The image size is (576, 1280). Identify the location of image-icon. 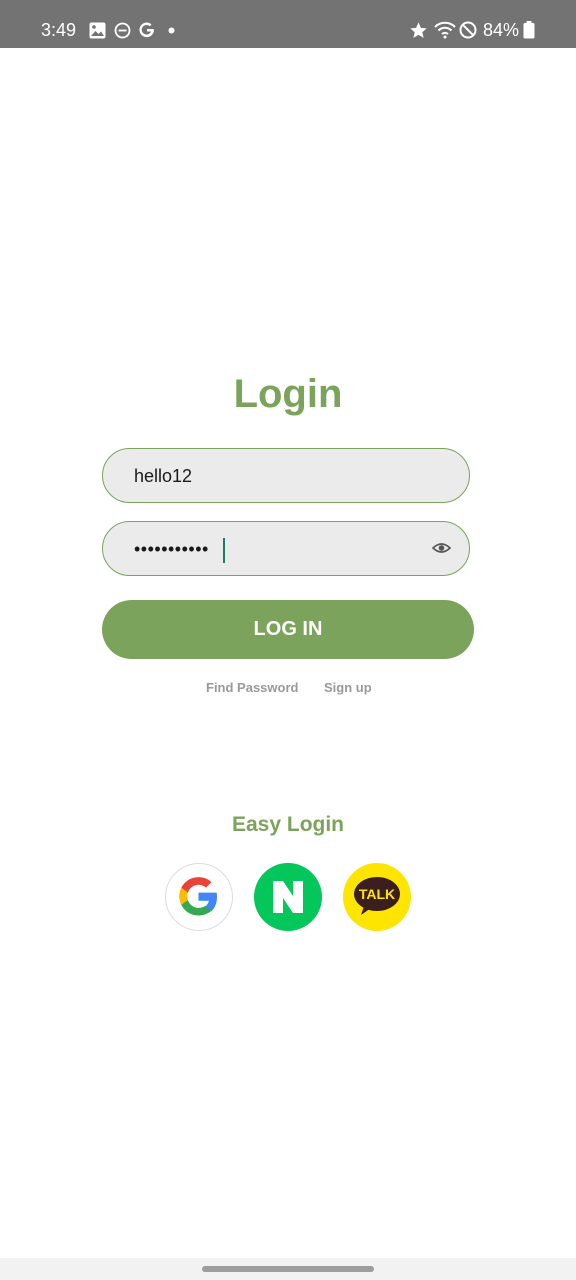
(97, 30).